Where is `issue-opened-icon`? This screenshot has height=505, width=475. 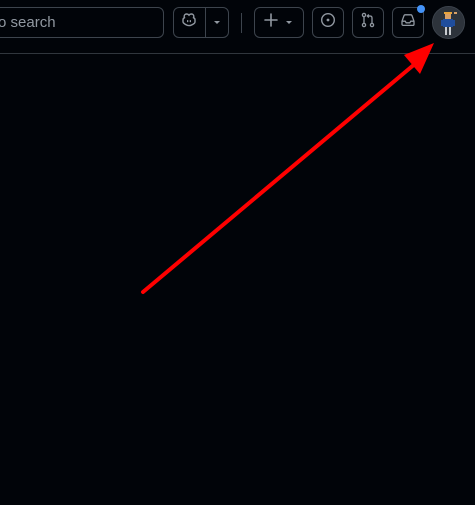 issue-opened-icon is located at coordinates (328, 22).